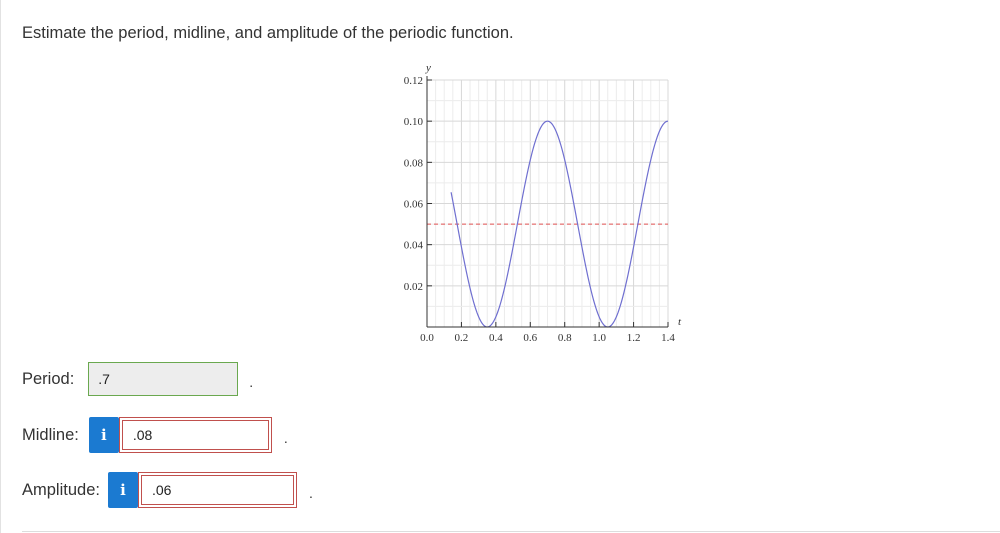  Describe the element at coordinates (61, 489) in the screenshot. I see `amplitude-label: Amplitude:` at that location.